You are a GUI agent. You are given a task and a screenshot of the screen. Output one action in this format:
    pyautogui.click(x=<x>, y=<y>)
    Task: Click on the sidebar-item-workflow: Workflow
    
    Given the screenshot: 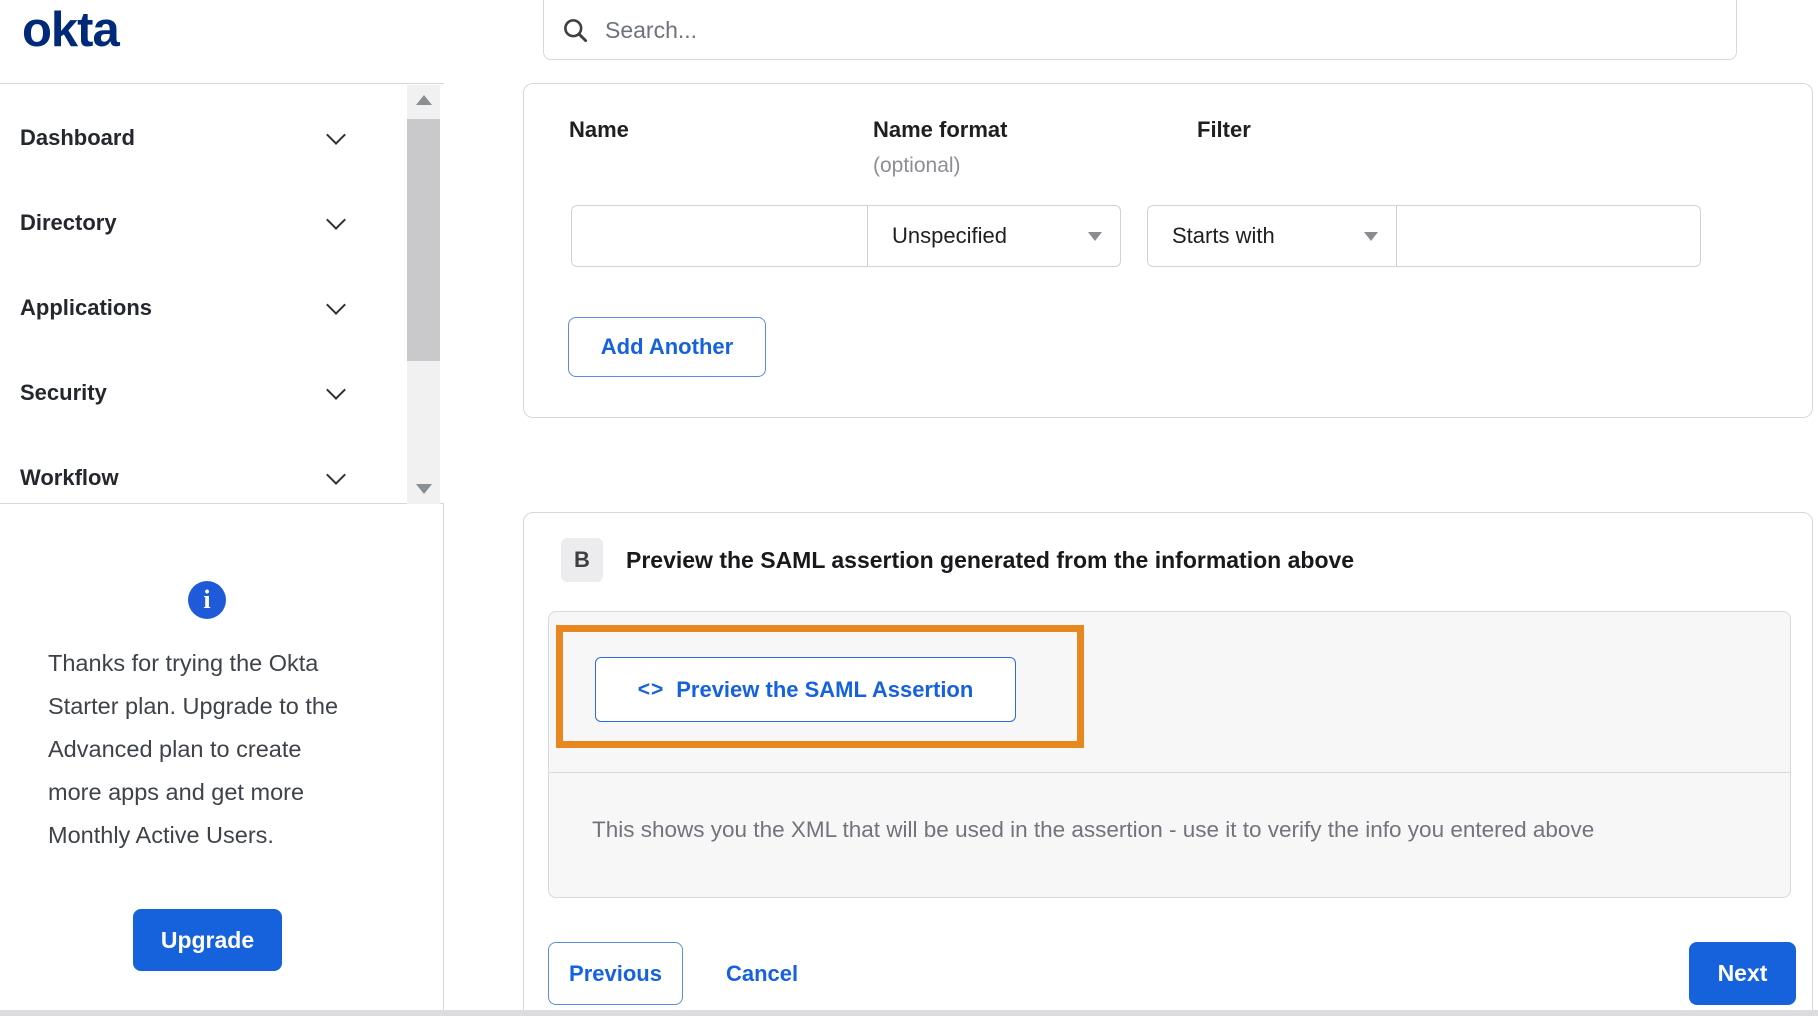 What is the action you would take?
    pyautogui.click(x=202, y=478)
    